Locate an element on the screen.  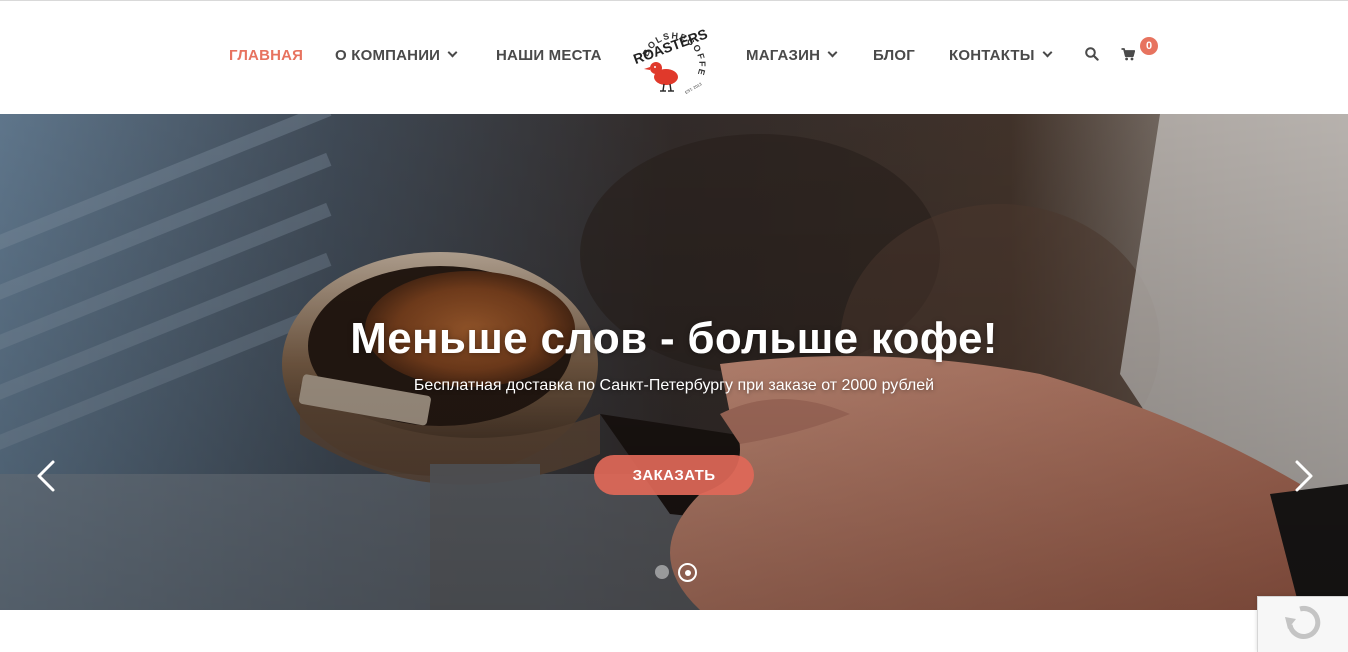
nav-about: О КОМПАНИИ is located at coordinates (396, 55).